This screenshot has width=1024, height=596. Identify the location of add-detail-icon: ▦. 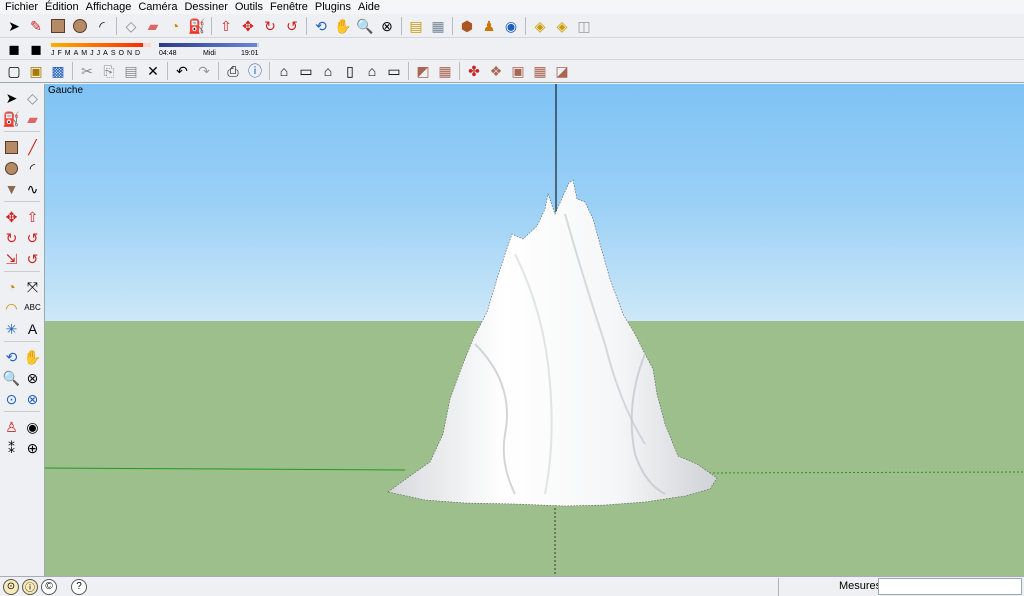
(540, 71).